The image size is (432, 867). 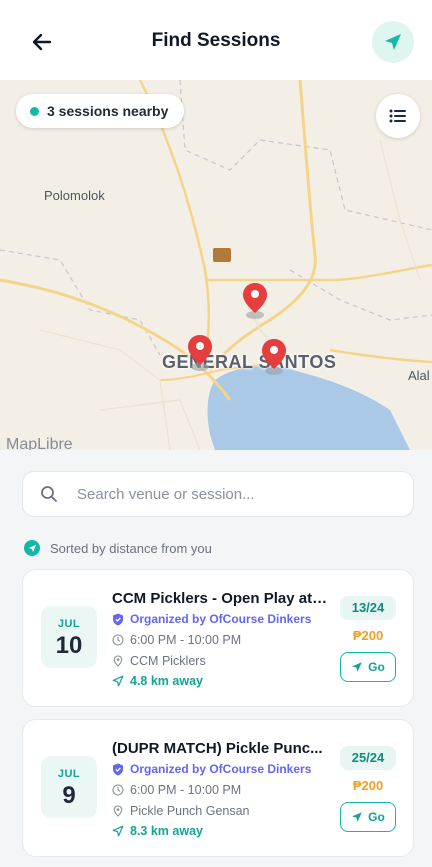 I want to click on map-label-alal: Alal, so click(x=419, y=375).